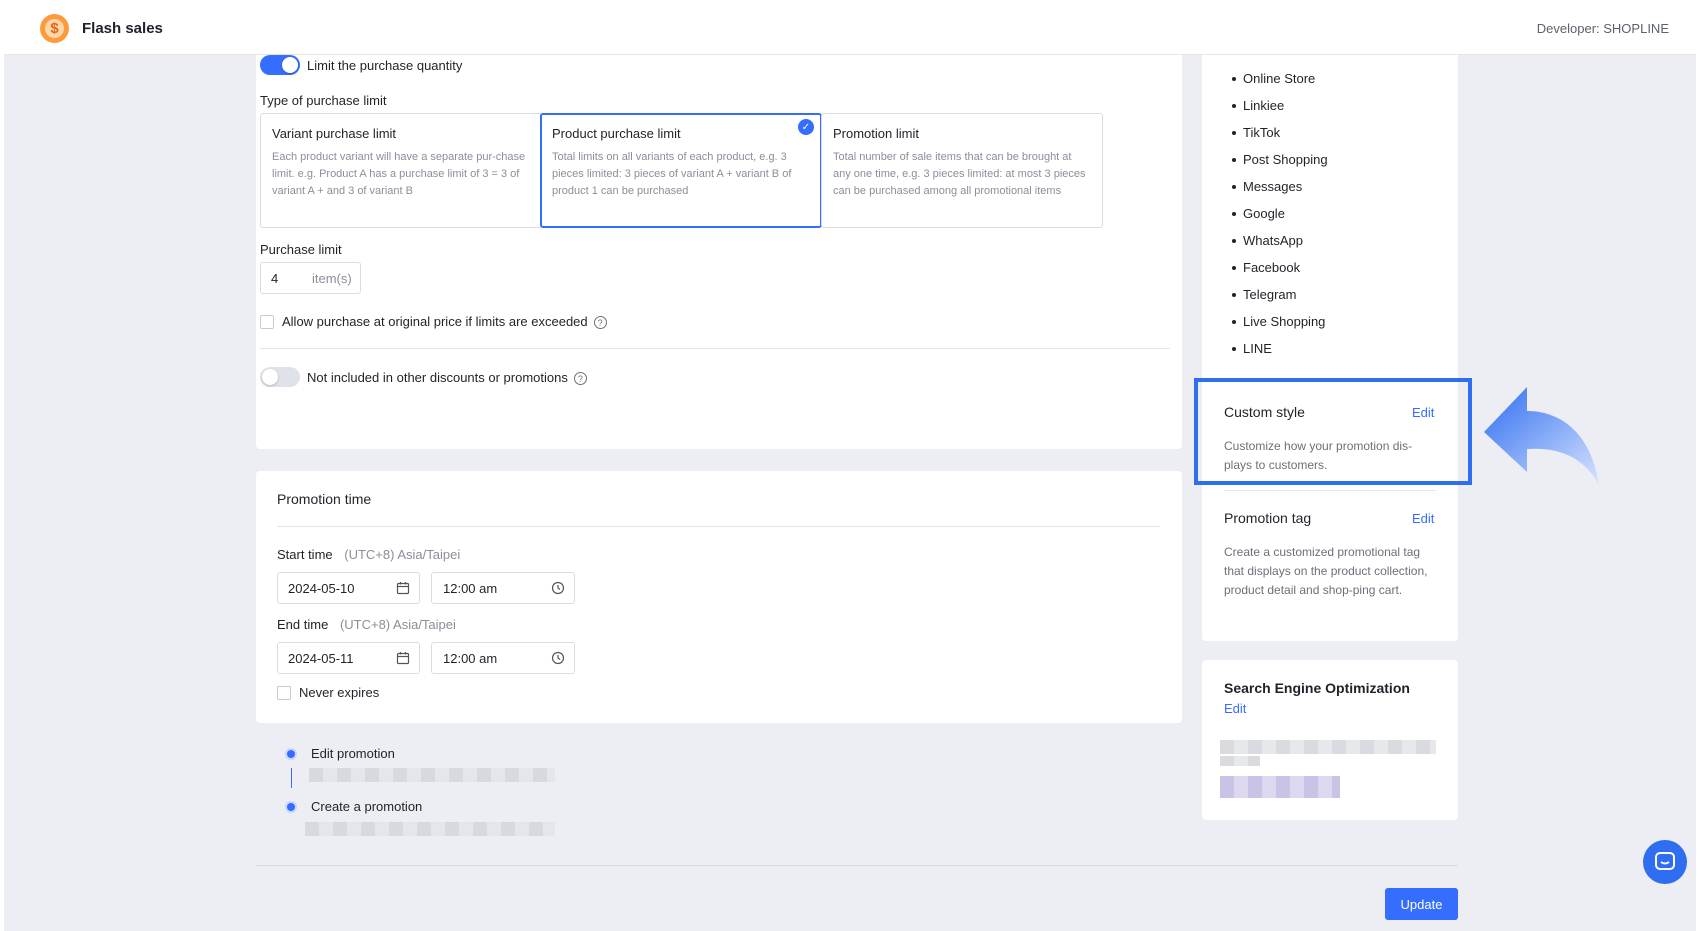 This screenshot has width=1700, height=931. I want to click on timeline-connector, so click(291, 778).